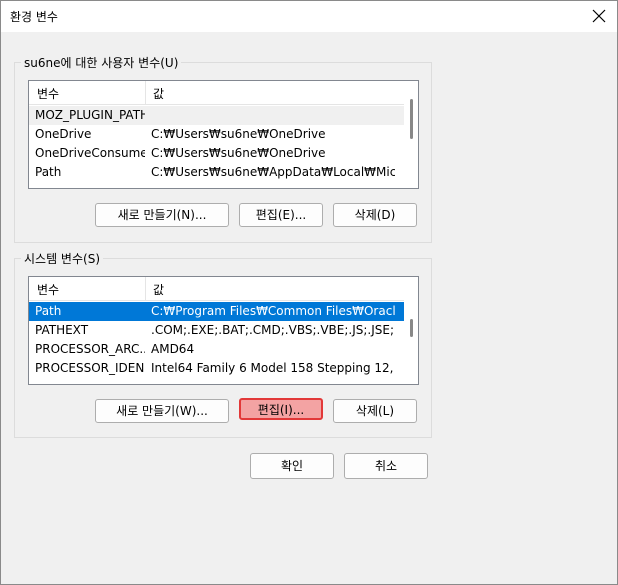 This screenshot has width=618, height=585. What do you see at coordinates (101, 62) in the screenshot?
I see `user-variables-label: su6ne에 대한 사용자 변수(U)` at bounding box center [101, 62].